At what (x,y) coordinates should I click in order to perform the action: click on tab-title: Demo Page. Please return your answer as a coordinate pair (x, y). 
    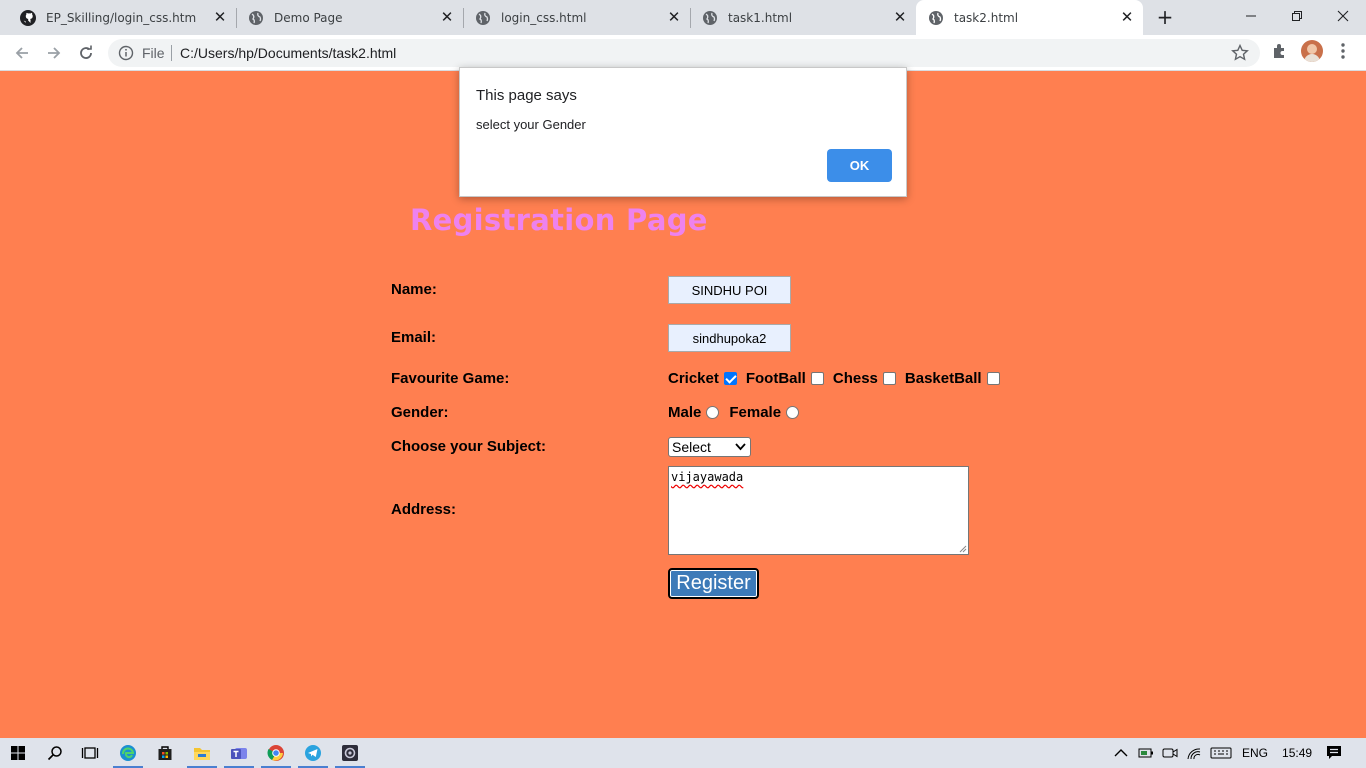
    Looking at the image, I should click on (308, 17).